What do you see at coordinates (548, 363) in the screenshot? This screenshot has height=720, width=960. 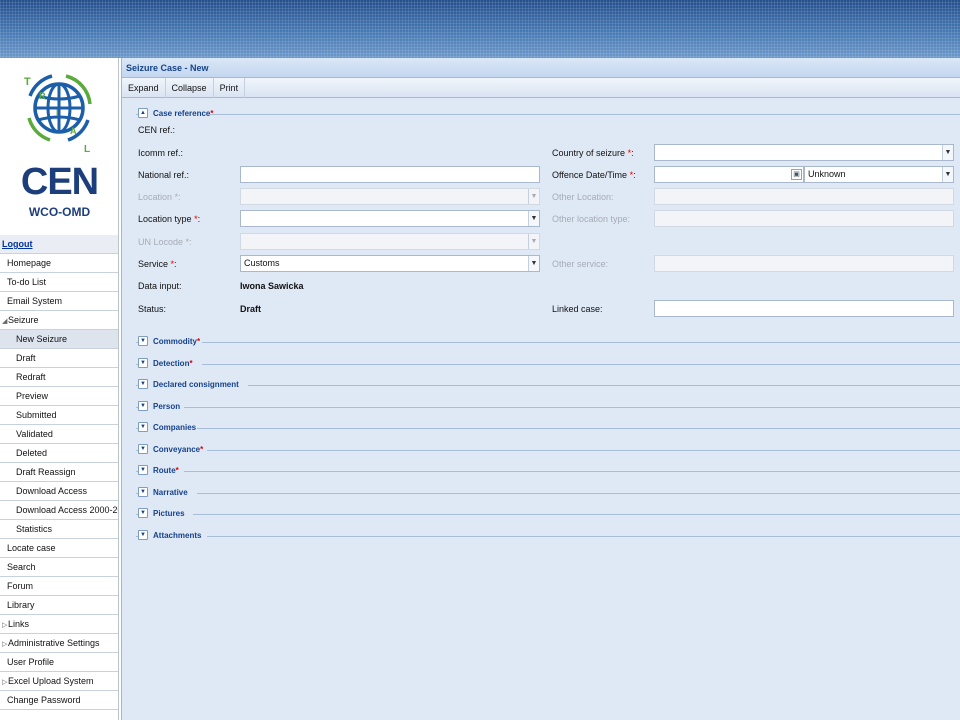 I see `section-detection: ▼ Detection*` at bounding box center [548, 363].